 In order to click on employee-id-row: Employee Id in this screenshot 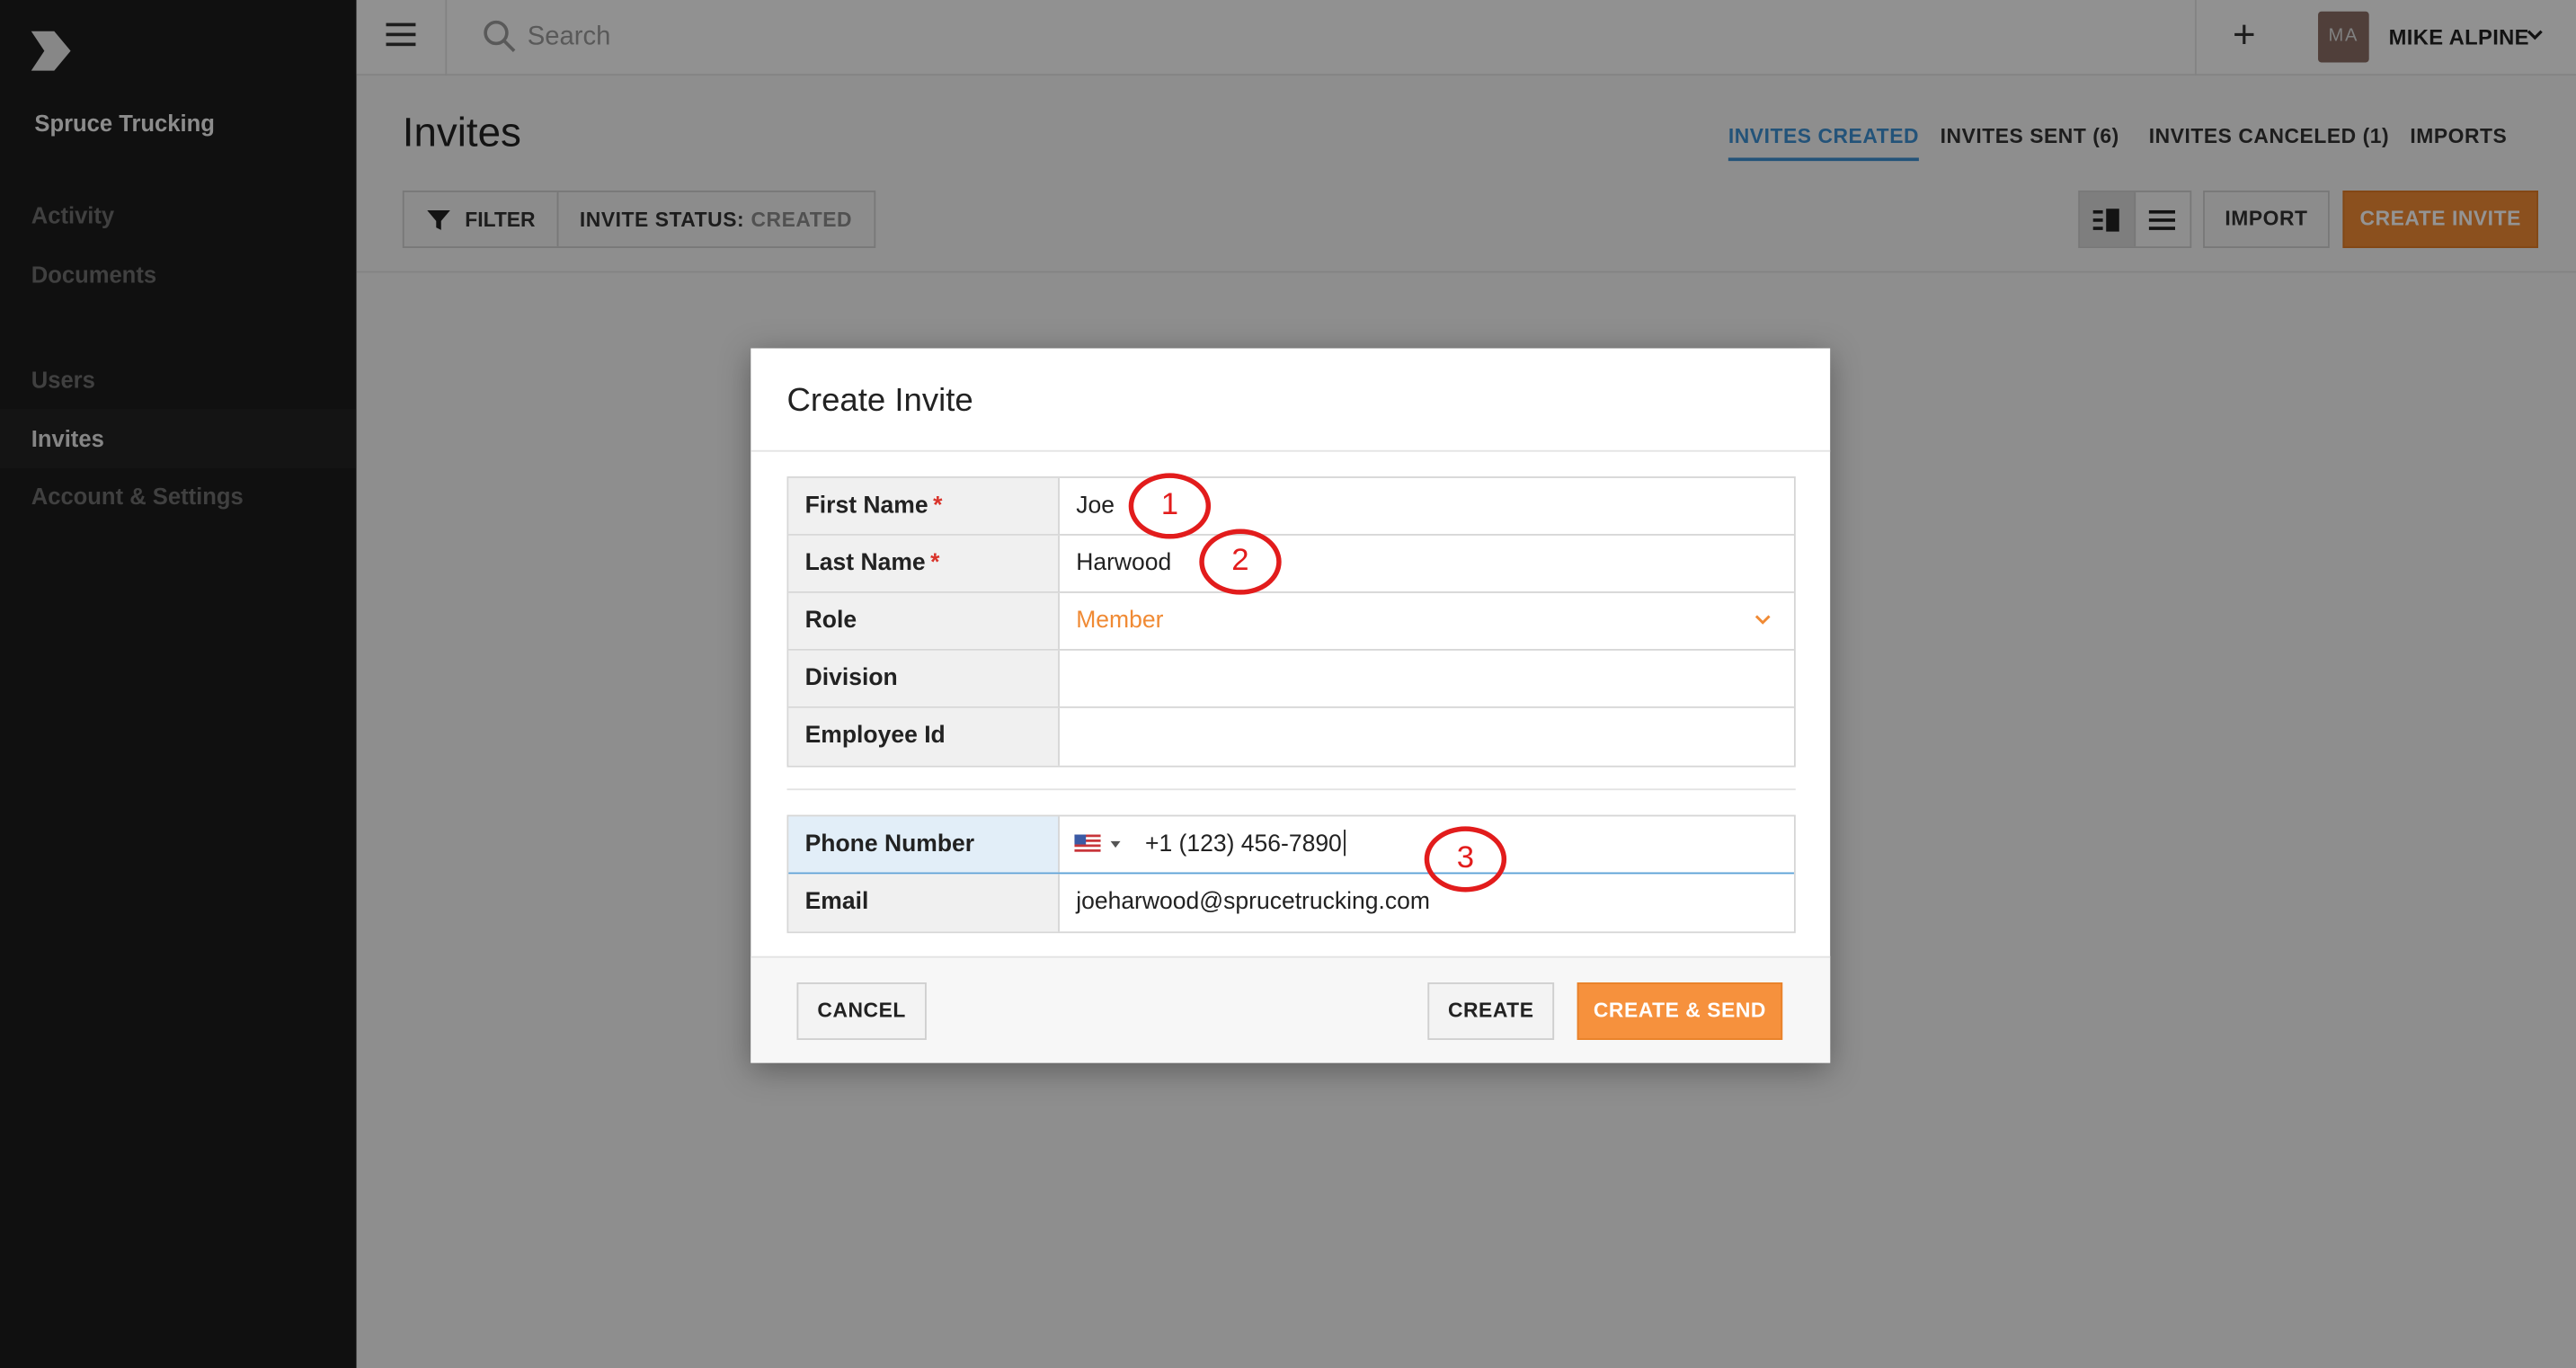, I will do `click(1291, 736)`.